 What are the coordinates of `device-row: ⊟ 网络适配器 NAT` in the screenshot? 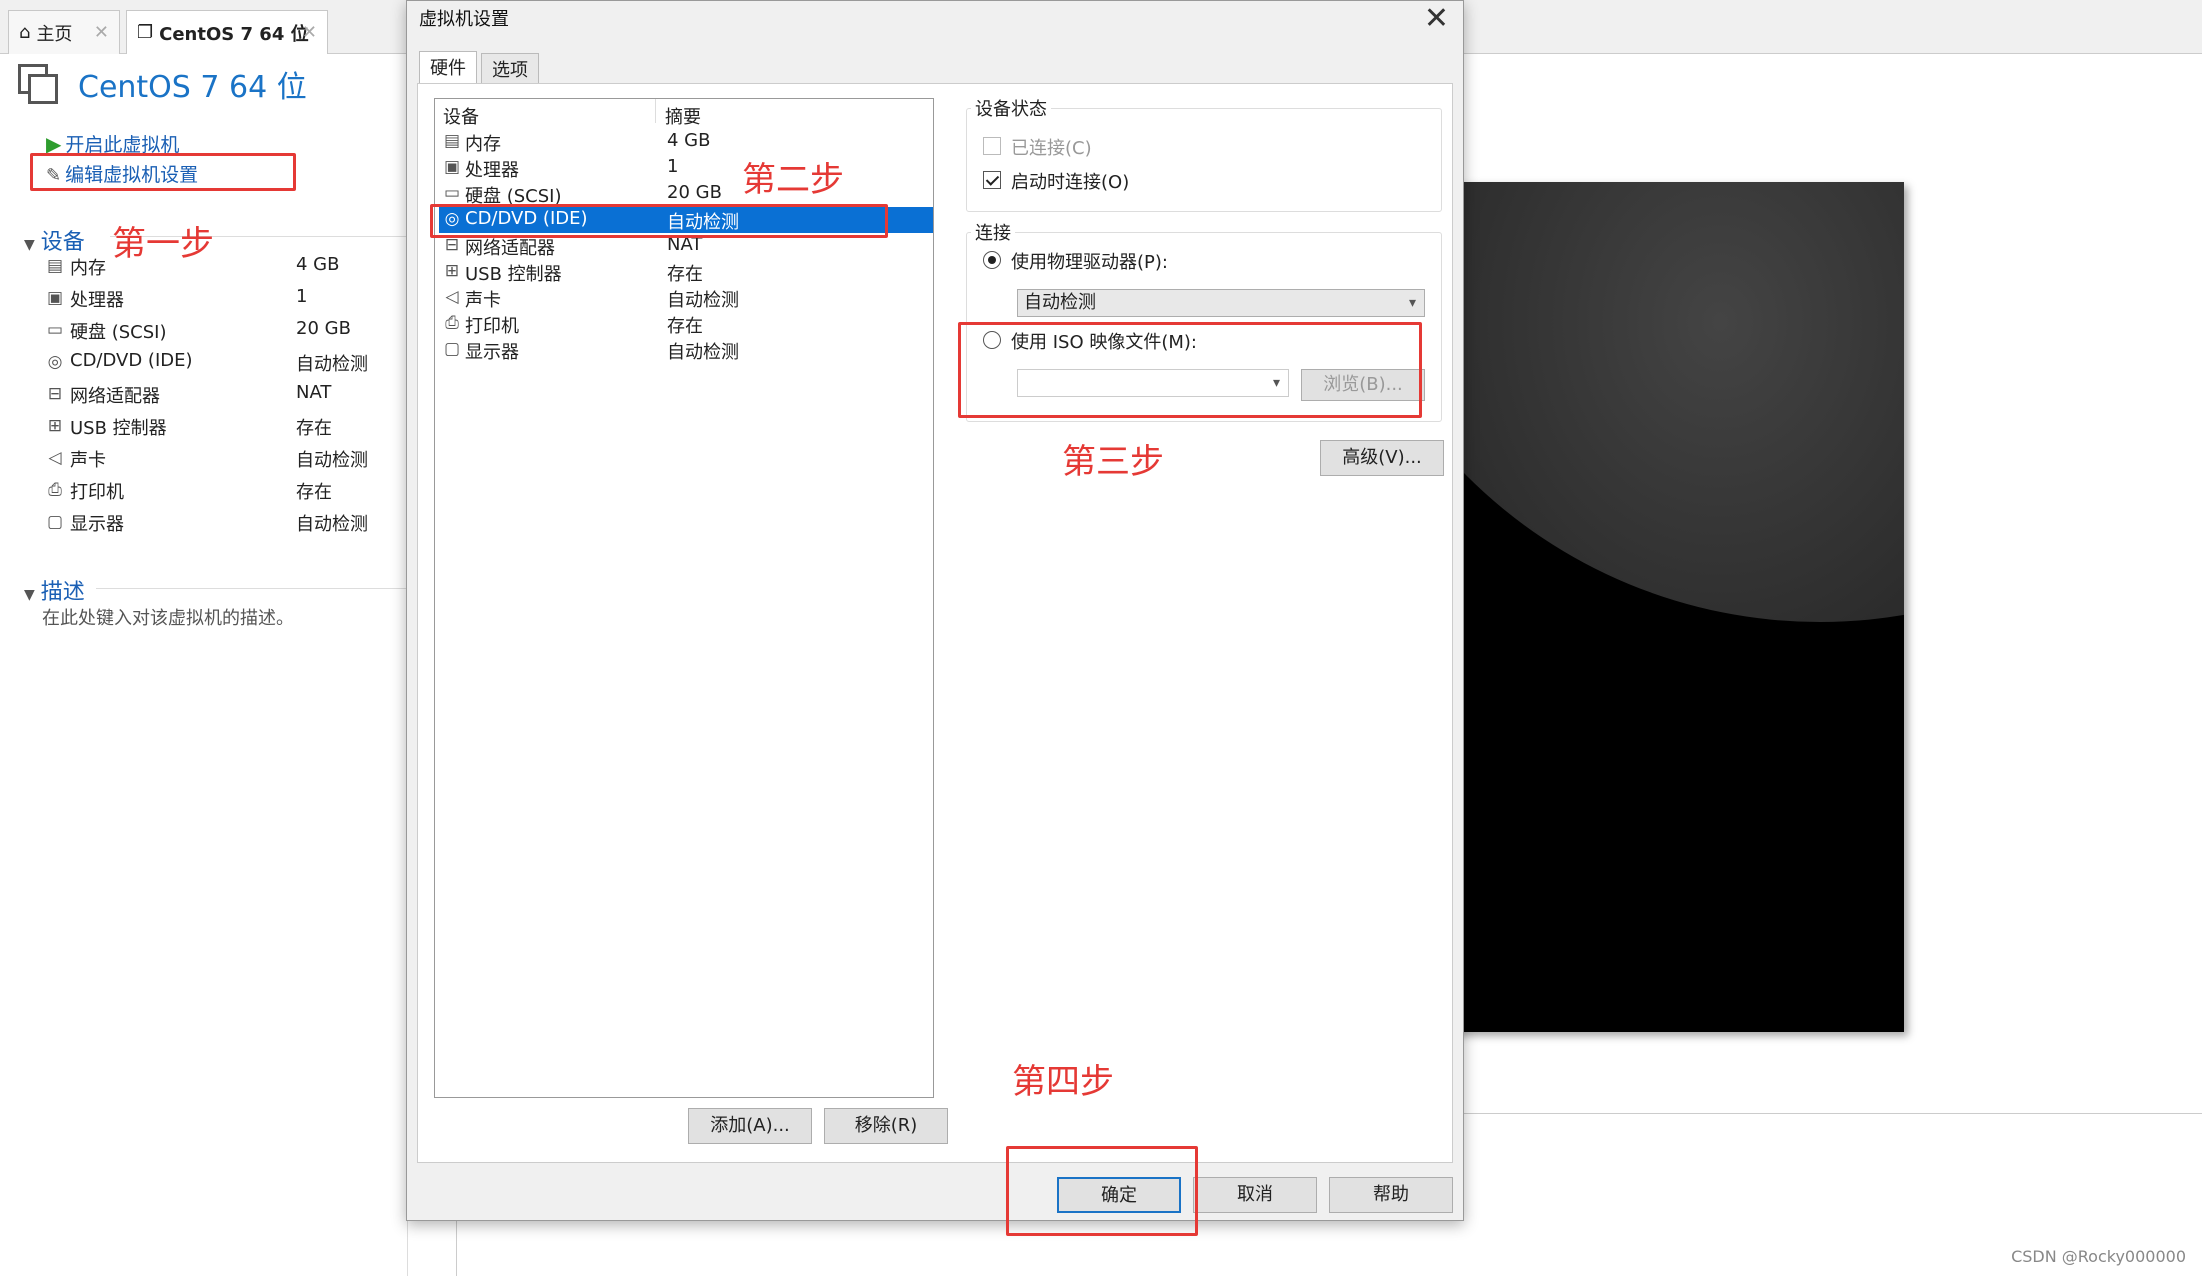 It's located at (224, 395).